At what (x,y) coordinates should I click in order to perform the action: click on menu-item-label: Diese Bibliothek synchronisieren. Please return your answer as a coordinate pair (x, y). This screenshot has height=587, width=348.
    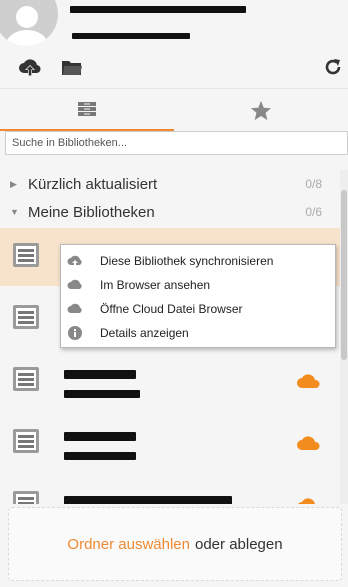
    Looking at the image, I should click on (187, 261).